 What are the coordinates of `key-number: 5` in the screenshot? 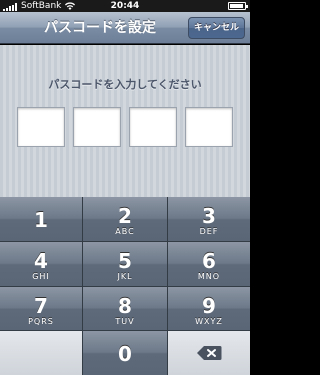 It's located at (125, 260).